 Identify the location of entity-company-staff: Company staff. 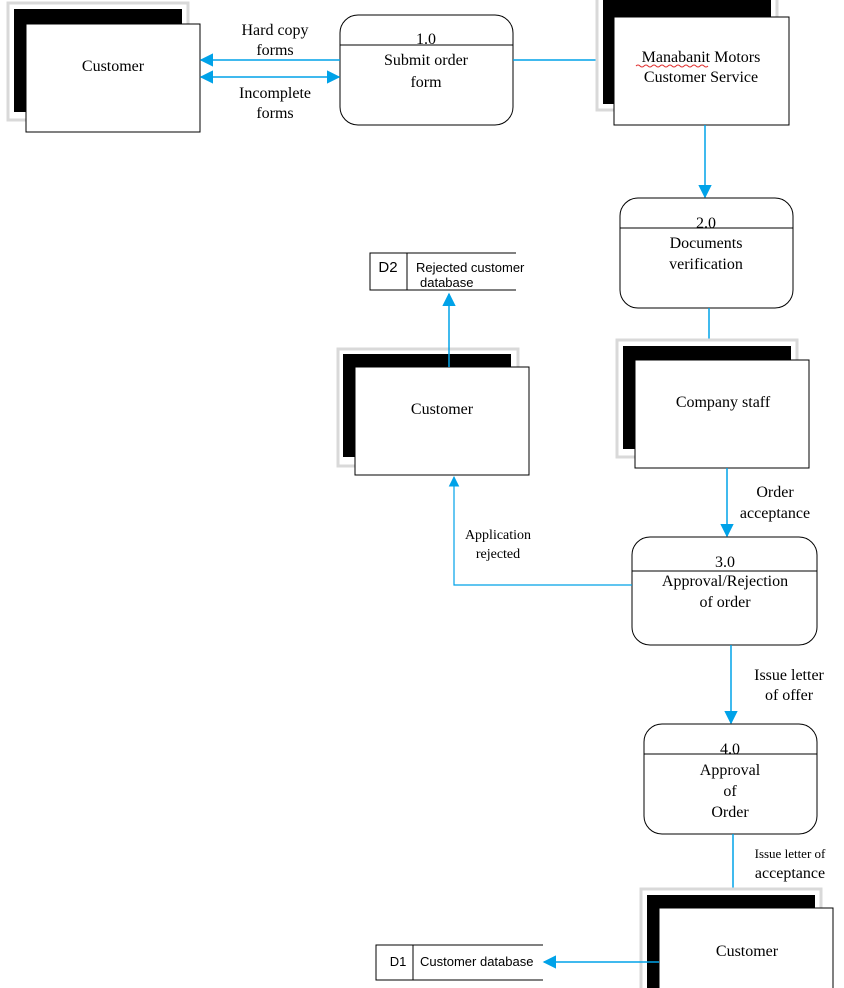
(712, 403).